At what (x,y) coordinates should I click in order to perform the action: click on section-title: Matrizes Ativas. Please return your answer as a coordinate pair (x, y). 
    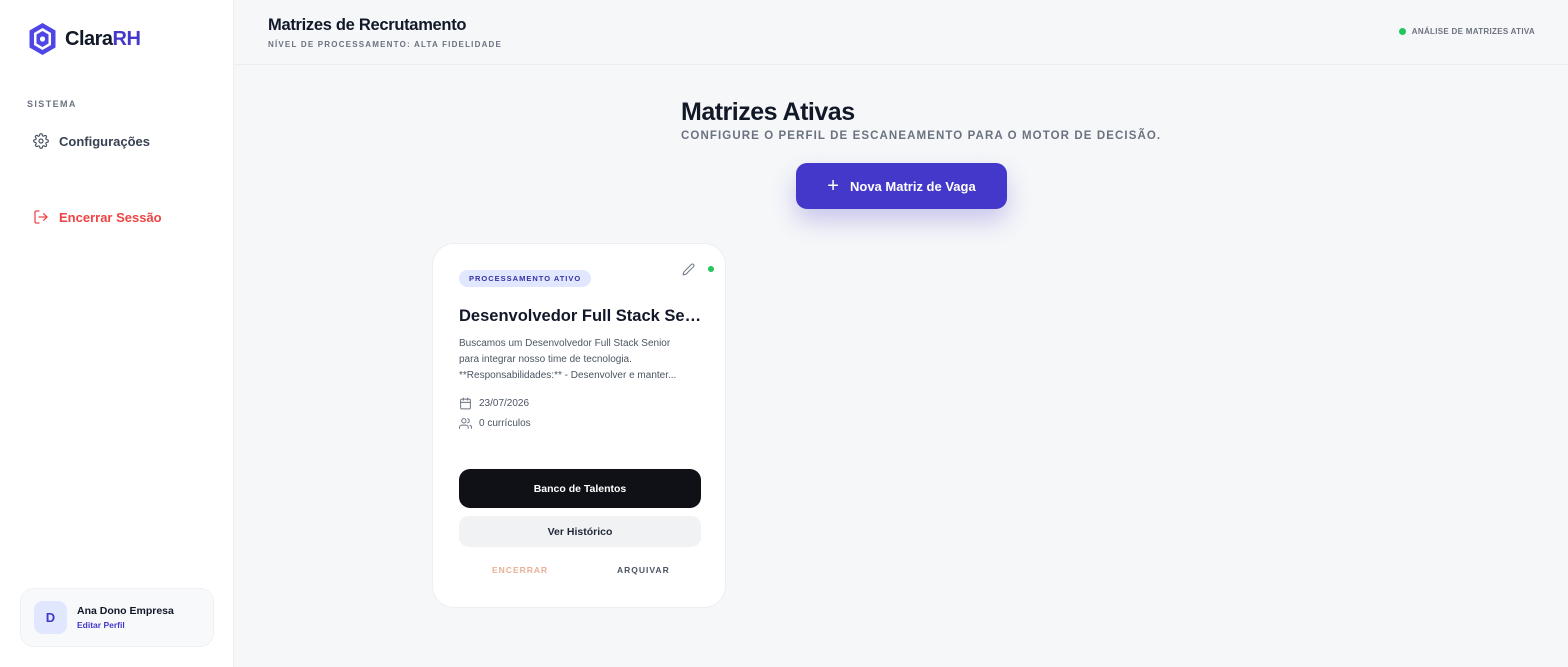
    Looking at the image, I should click on (768, 112).